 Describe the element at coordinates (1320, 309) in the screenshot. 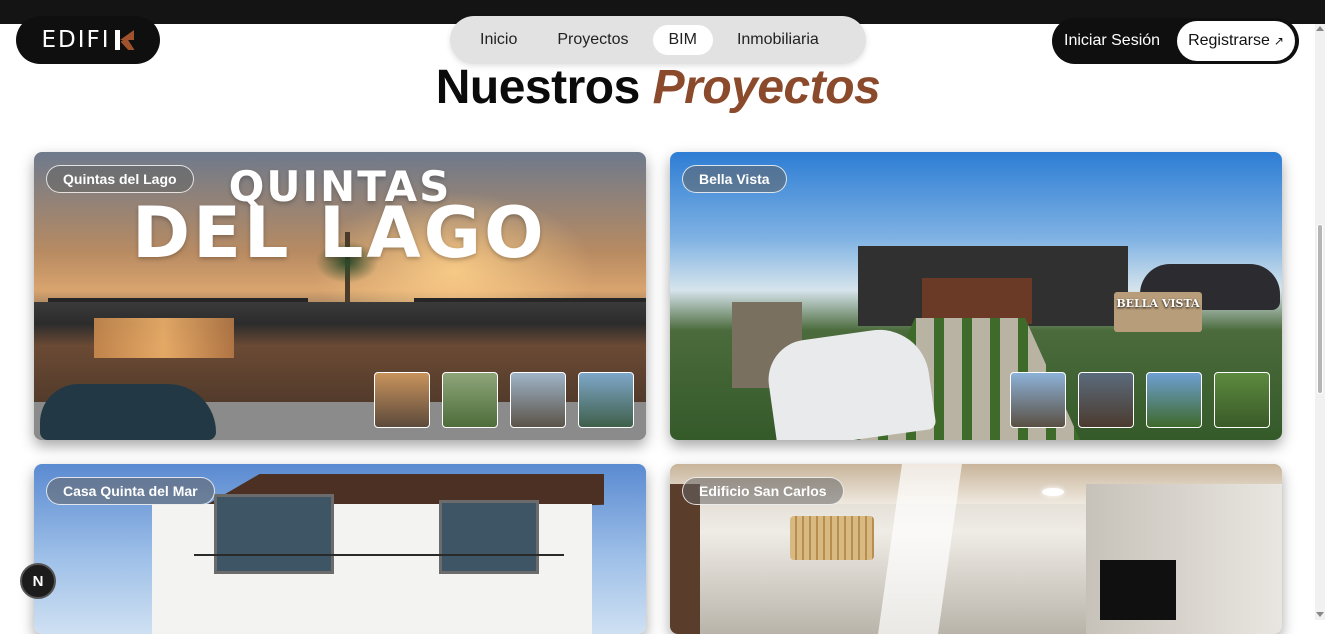

I see `scrollbar-thumb` at that location.